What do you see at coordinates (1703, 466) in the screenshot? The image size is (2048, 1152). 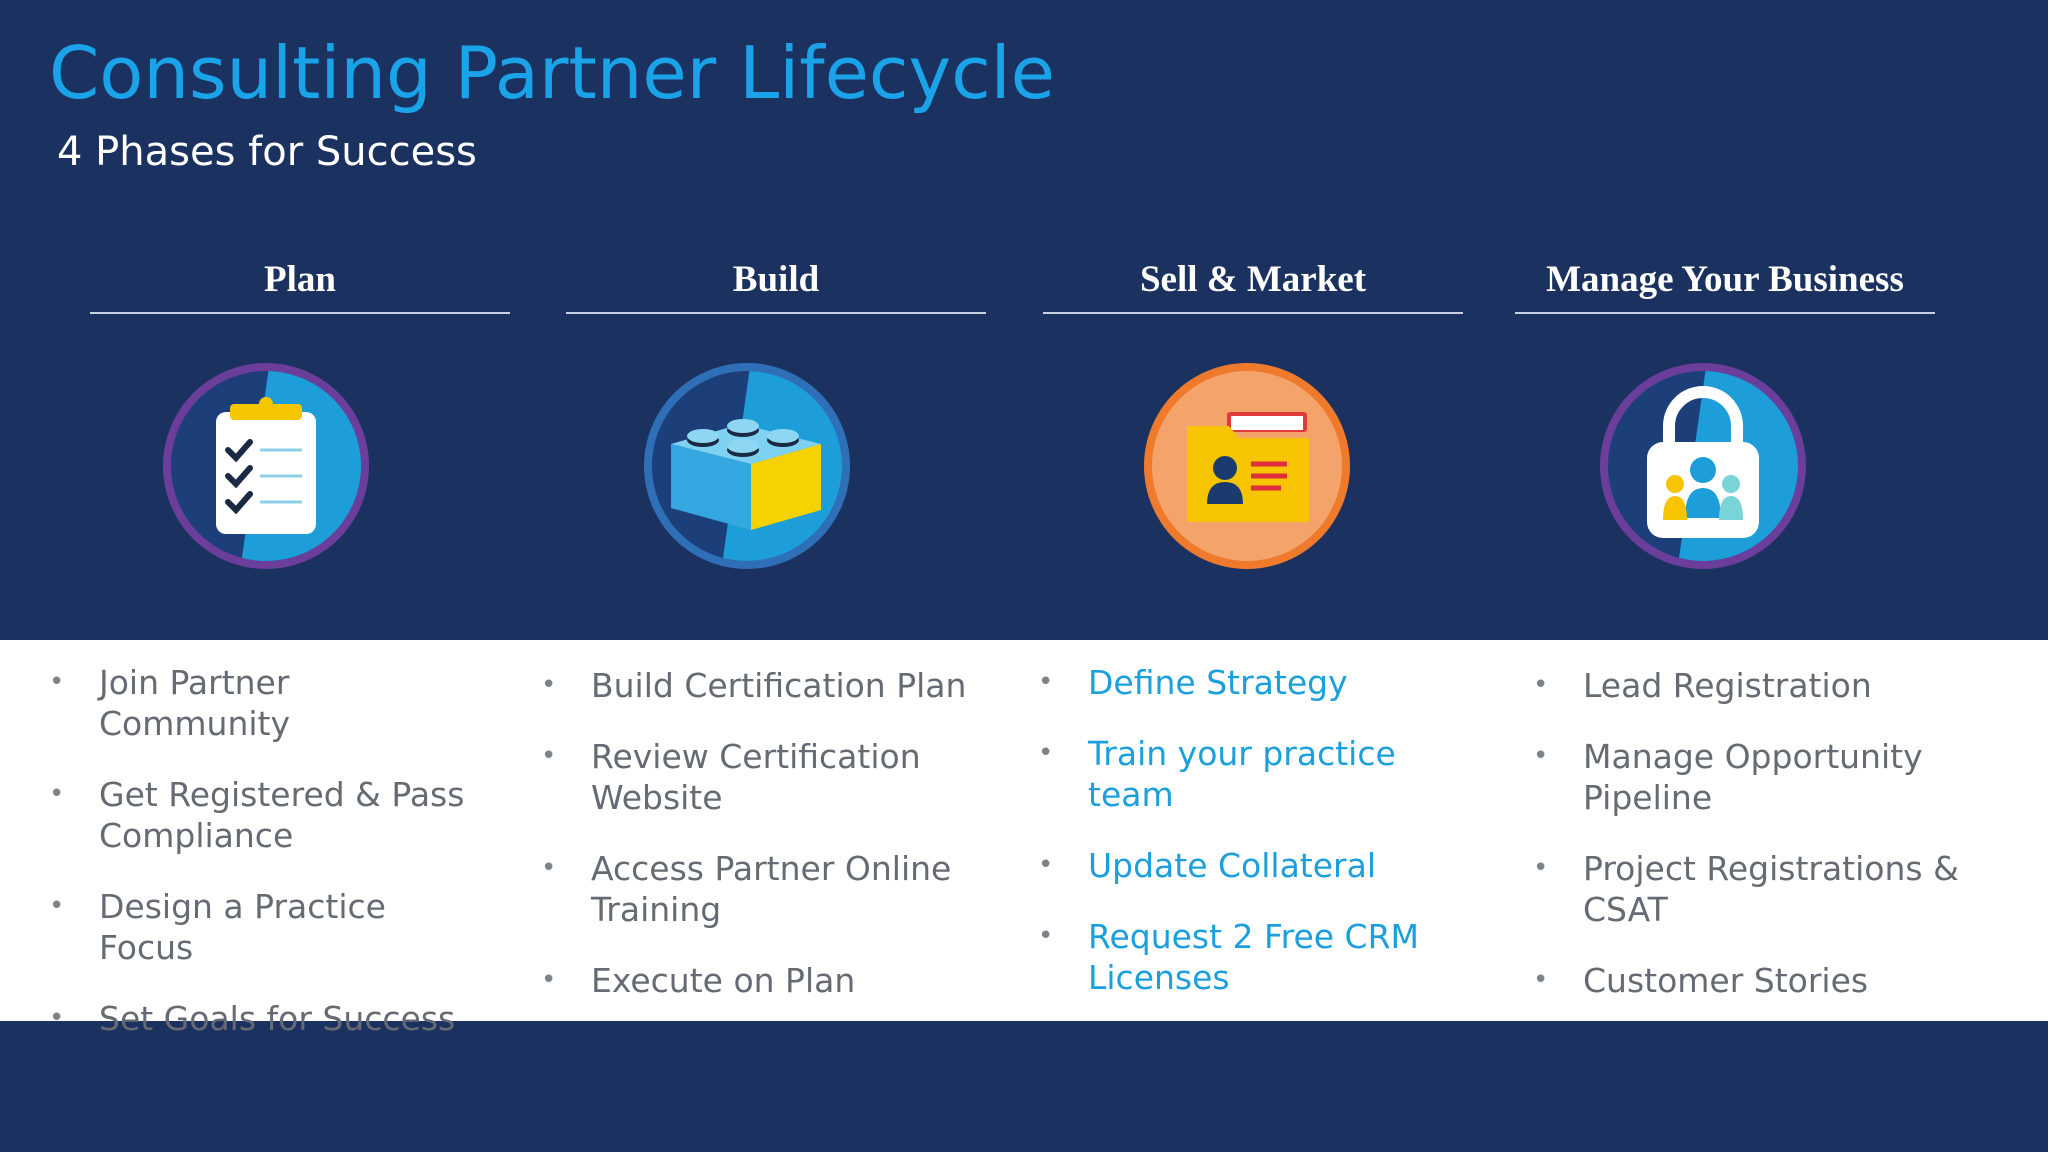 I see `team-lock-icon` at bounding box center [1703, 466].